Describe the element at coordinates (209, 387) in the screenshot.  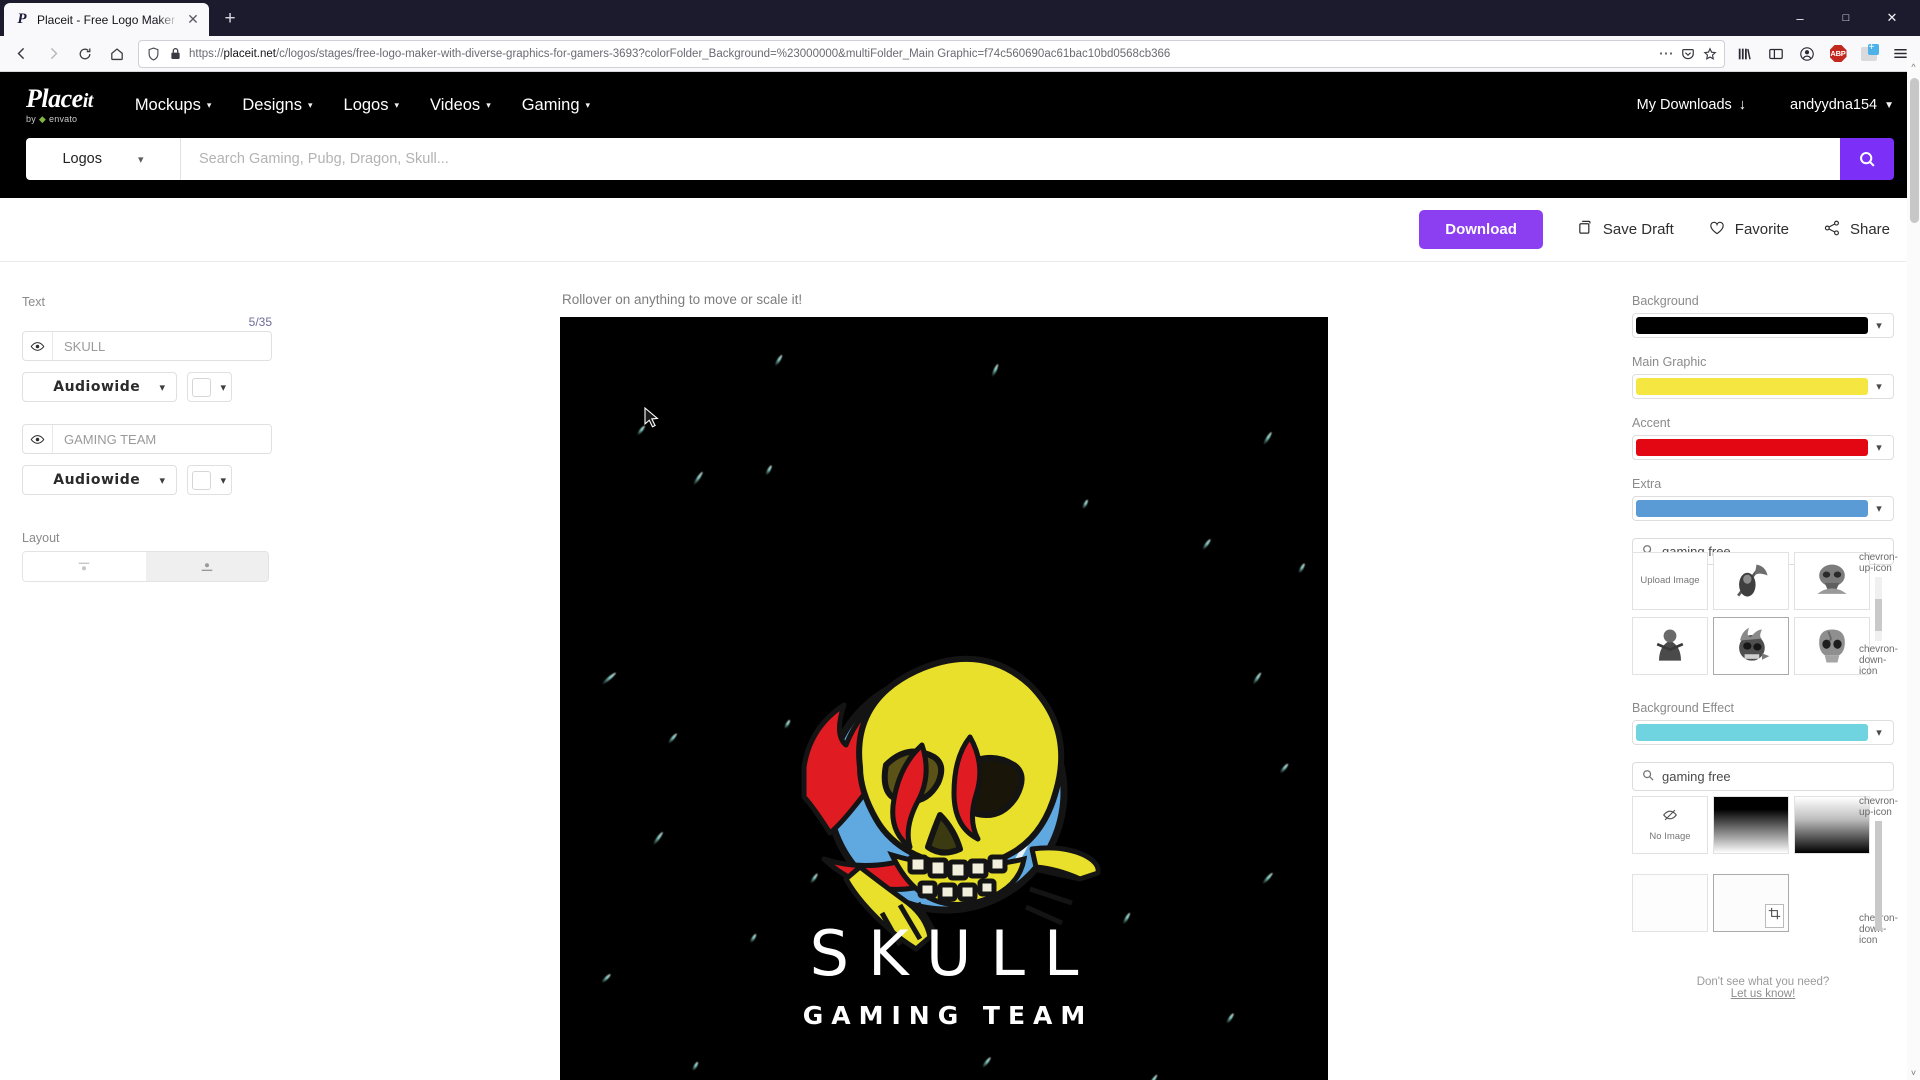
I see `title-color-select: ▾` at that location.